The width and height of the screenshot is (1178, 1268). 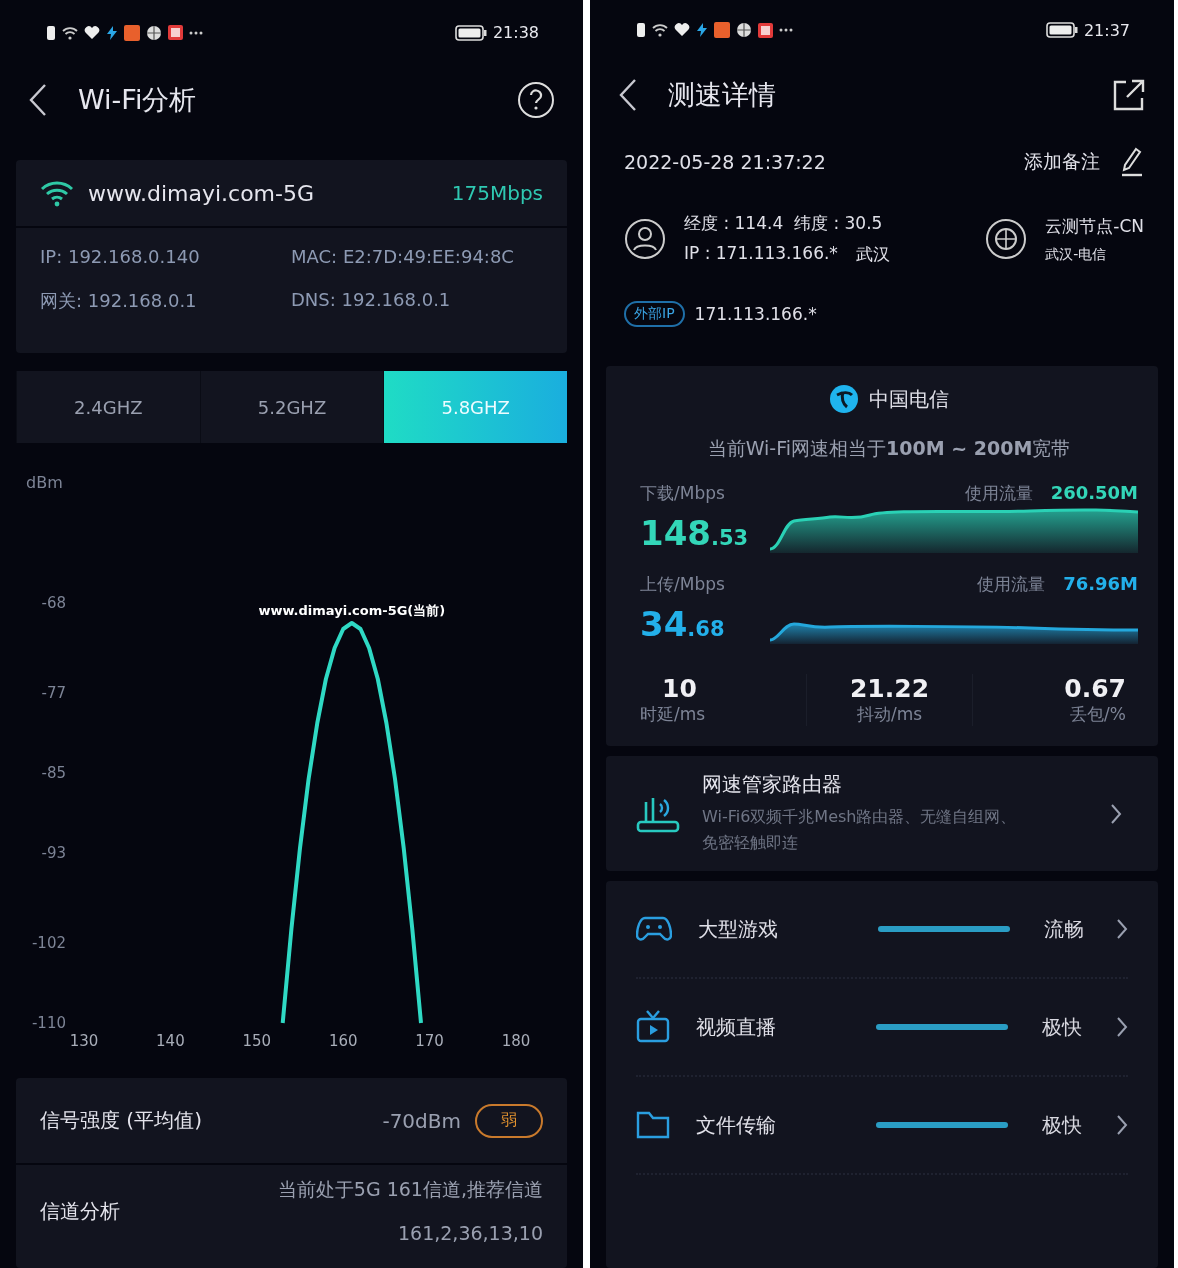 I want to click on router-description: Wi-Fi6双频千兆Mesh路由器、无缝自组网、免密轻触即连, so click(x=860, y=830).